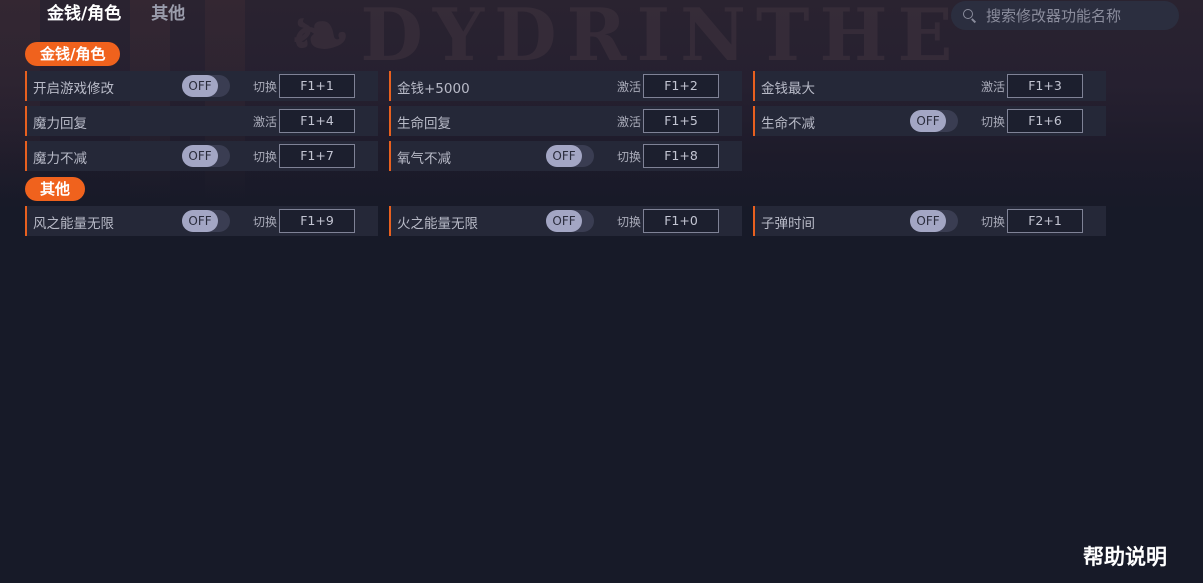  What do you see at coordinates (565, 121) in the screenshot?
I see `cheat-row-health-regen: 生命回复 激活 F1+5` at bounding box center [565, 121].